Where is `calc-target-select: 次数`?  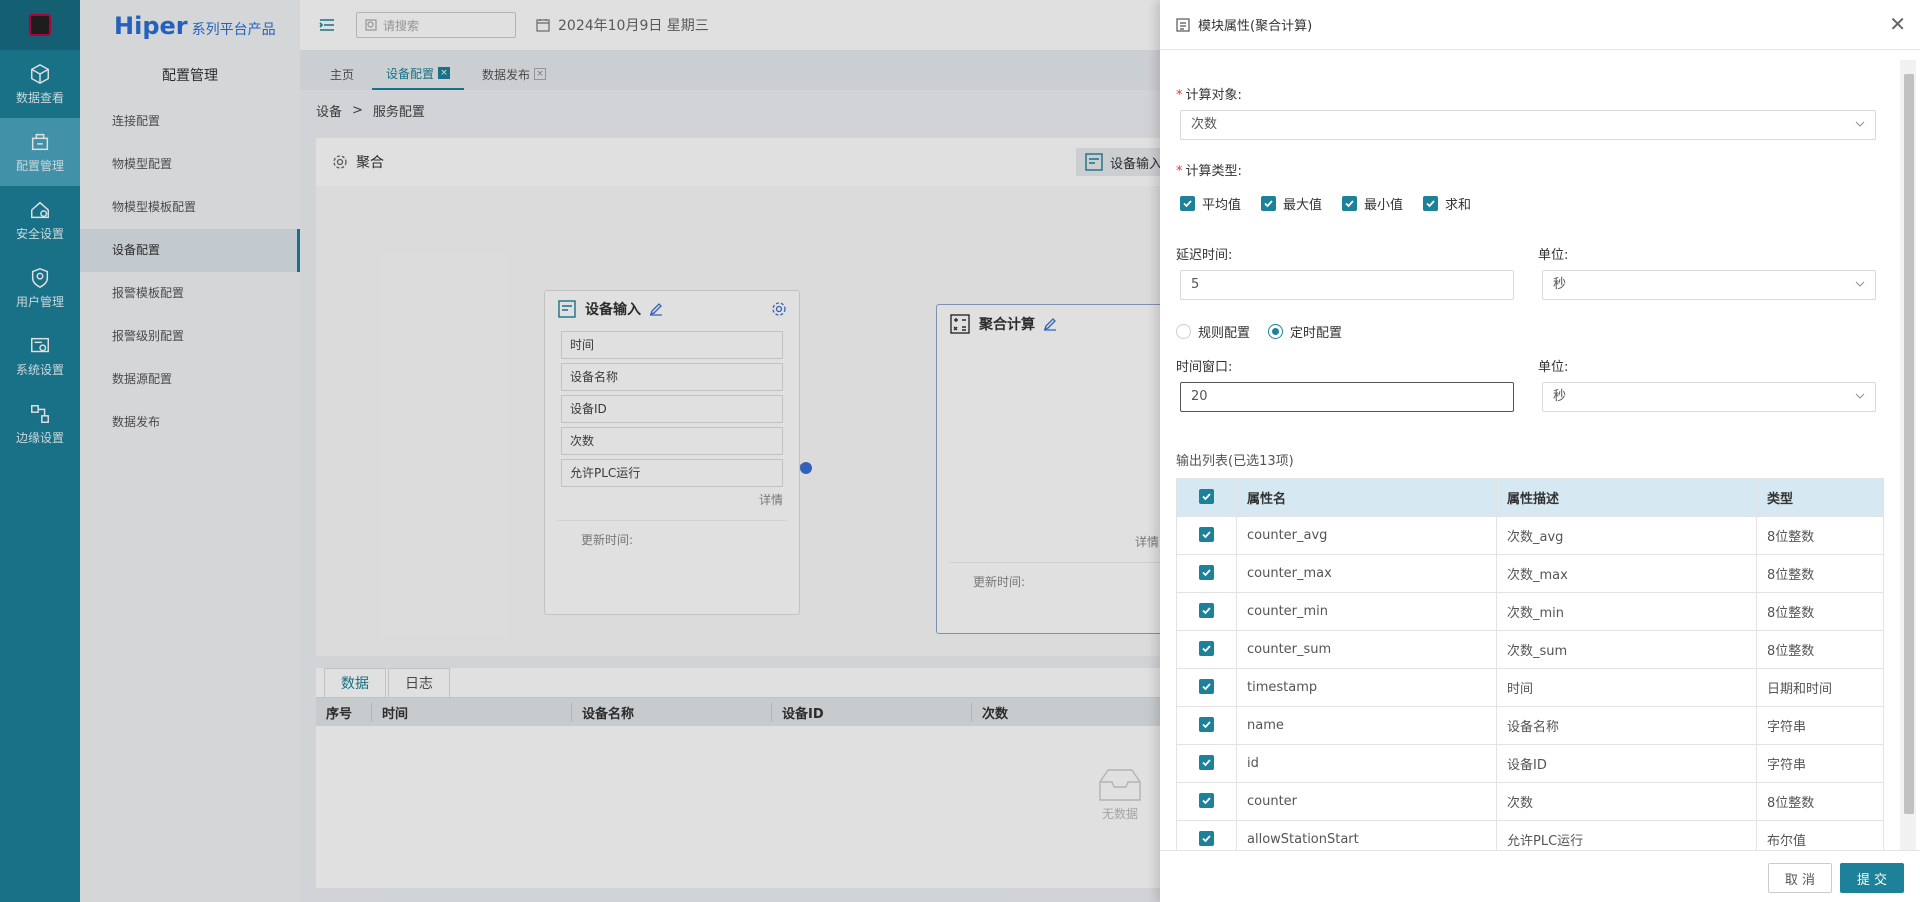
calc-target-select: 次数 is located at coordinates (1528, 125).